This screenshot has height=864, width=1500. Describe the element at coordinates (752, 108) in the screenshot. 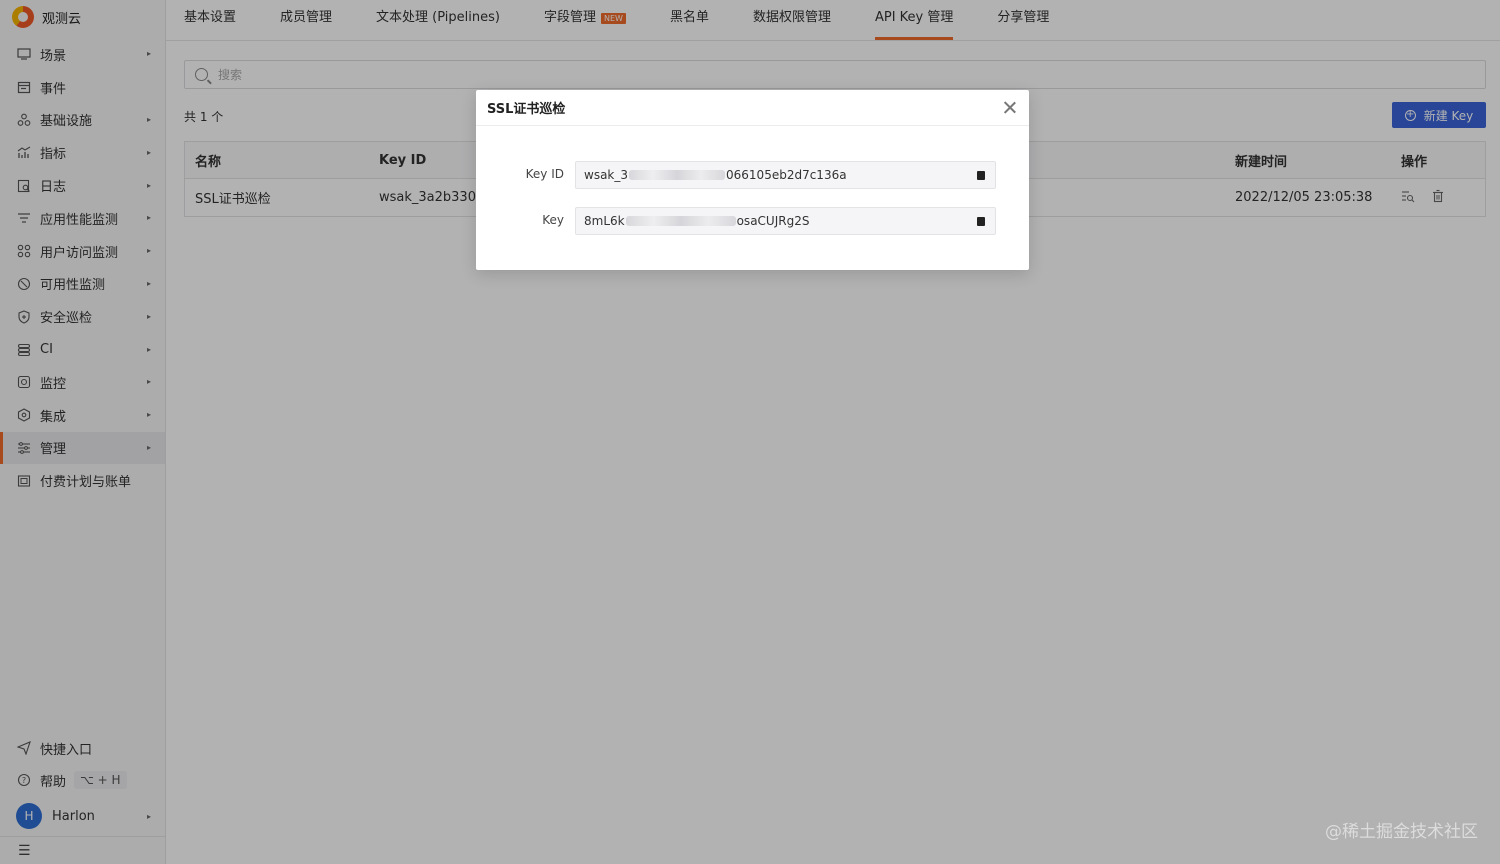

I see `modal-header: SSL证书巡检` at that location.